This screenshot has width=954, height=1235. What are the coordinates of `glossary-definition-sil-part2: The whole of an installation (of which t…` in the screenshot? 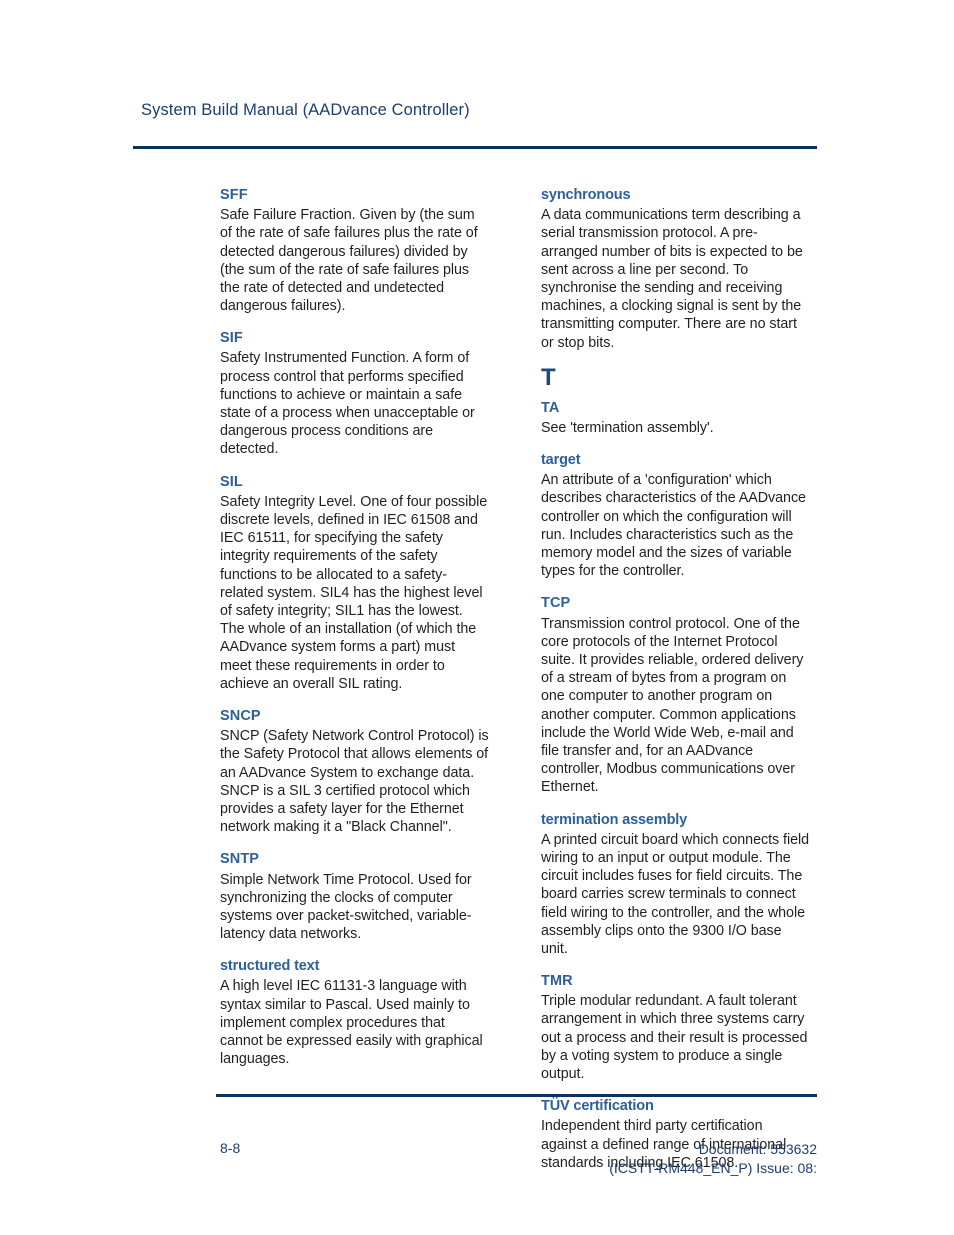 It's located at (348, 656).